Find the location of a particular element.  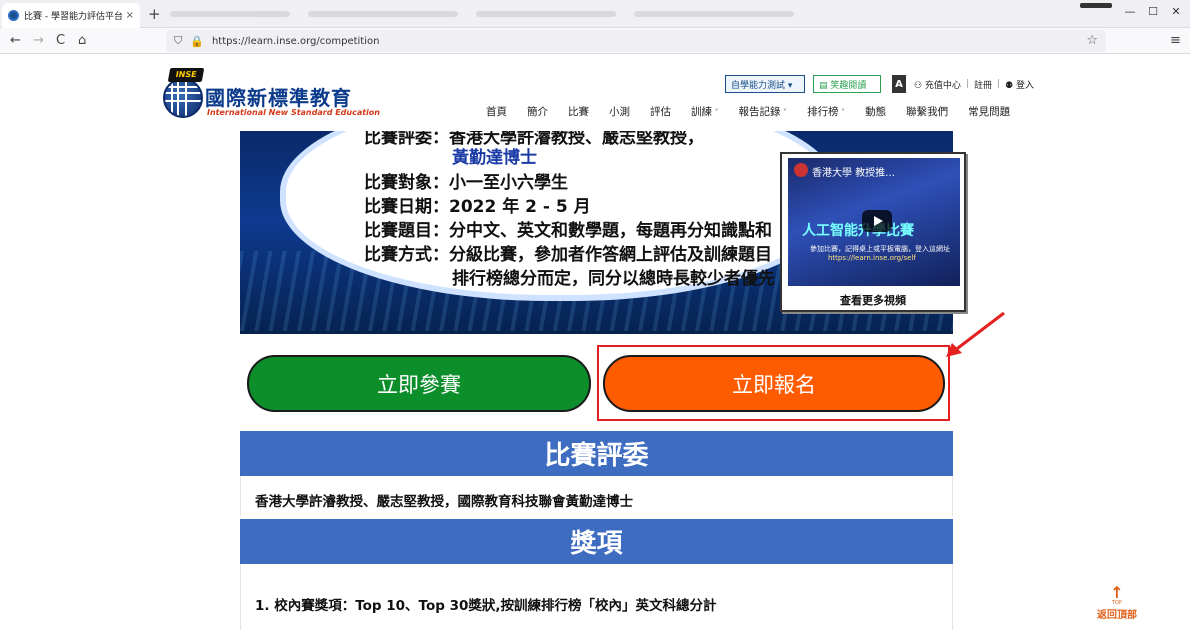

nav-home: 首頁 is located at coordinates (496, 111).